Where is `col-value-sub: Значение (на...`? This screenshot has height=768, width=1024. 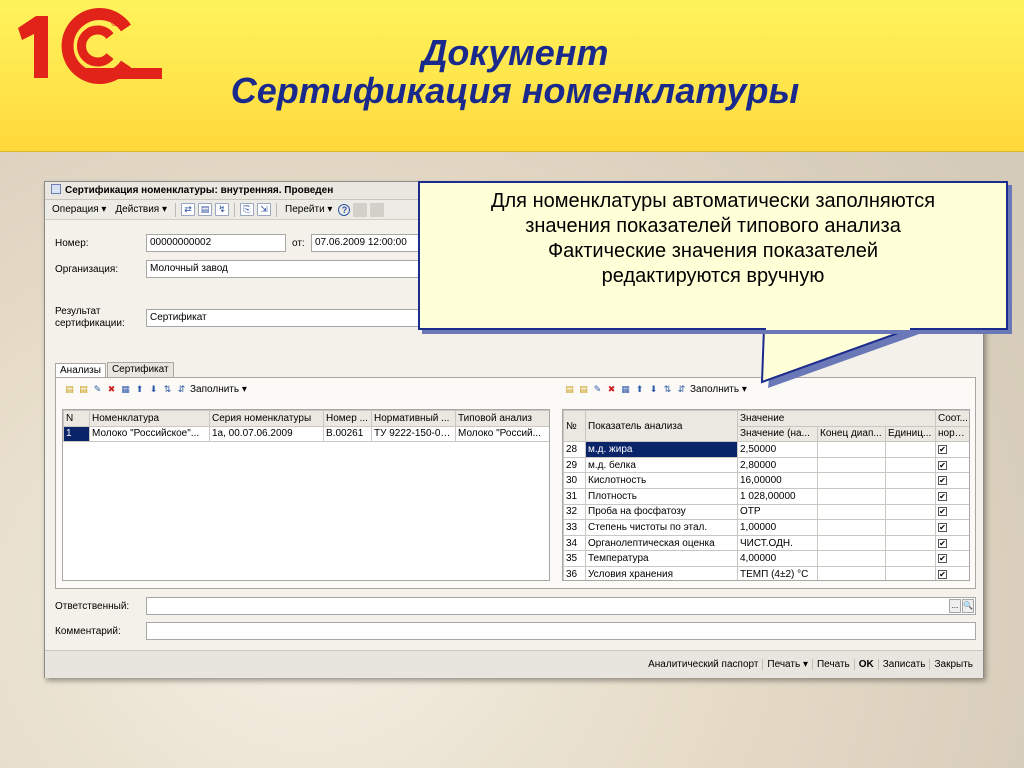 col-value-sub: Значение (на... is located at coordinates (777, 434).